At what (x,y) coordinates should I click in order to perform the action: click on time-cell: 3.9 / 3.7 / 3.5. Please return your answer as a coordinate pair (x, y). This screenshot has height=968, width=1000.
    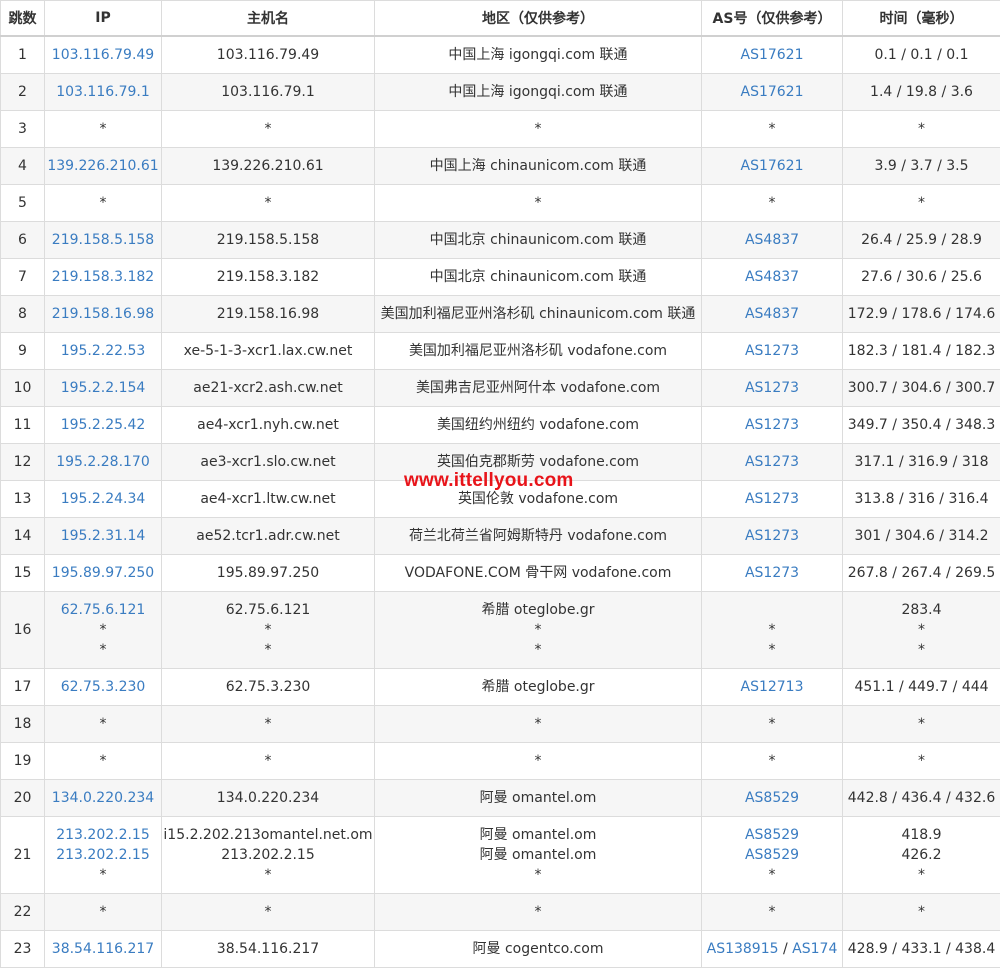
    Looking at the image, I should click on (921, 165).